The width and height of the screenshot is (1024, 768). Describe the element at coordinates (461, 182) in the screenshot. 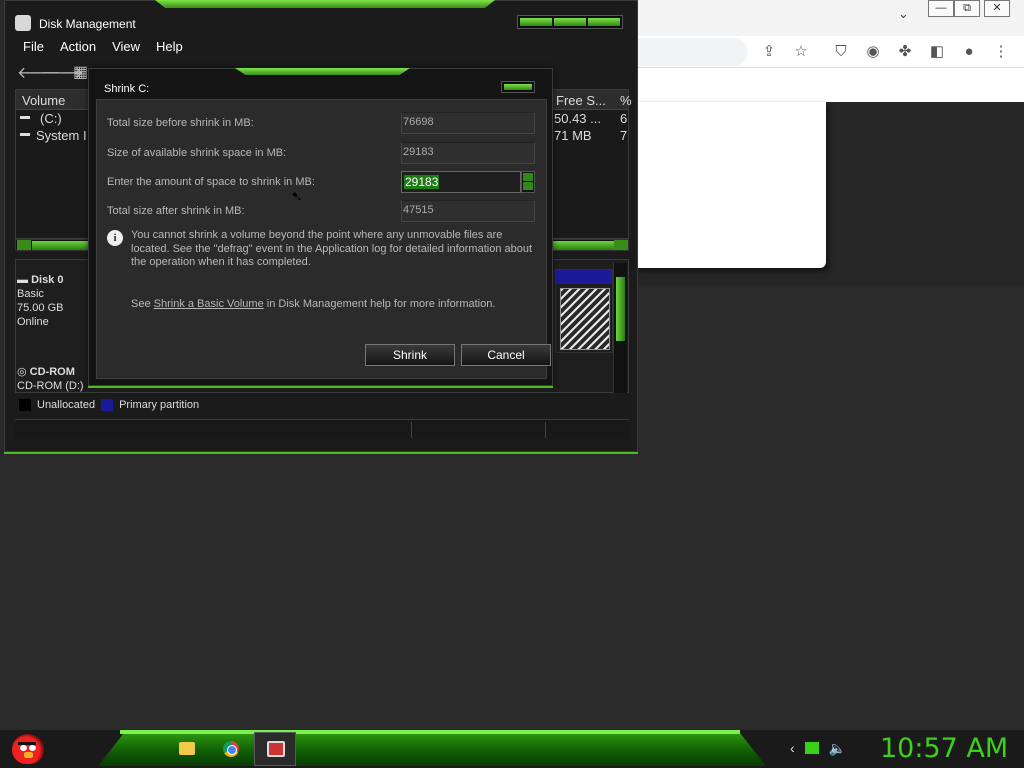

I see `shrink-amount-input: 29183` at that location.